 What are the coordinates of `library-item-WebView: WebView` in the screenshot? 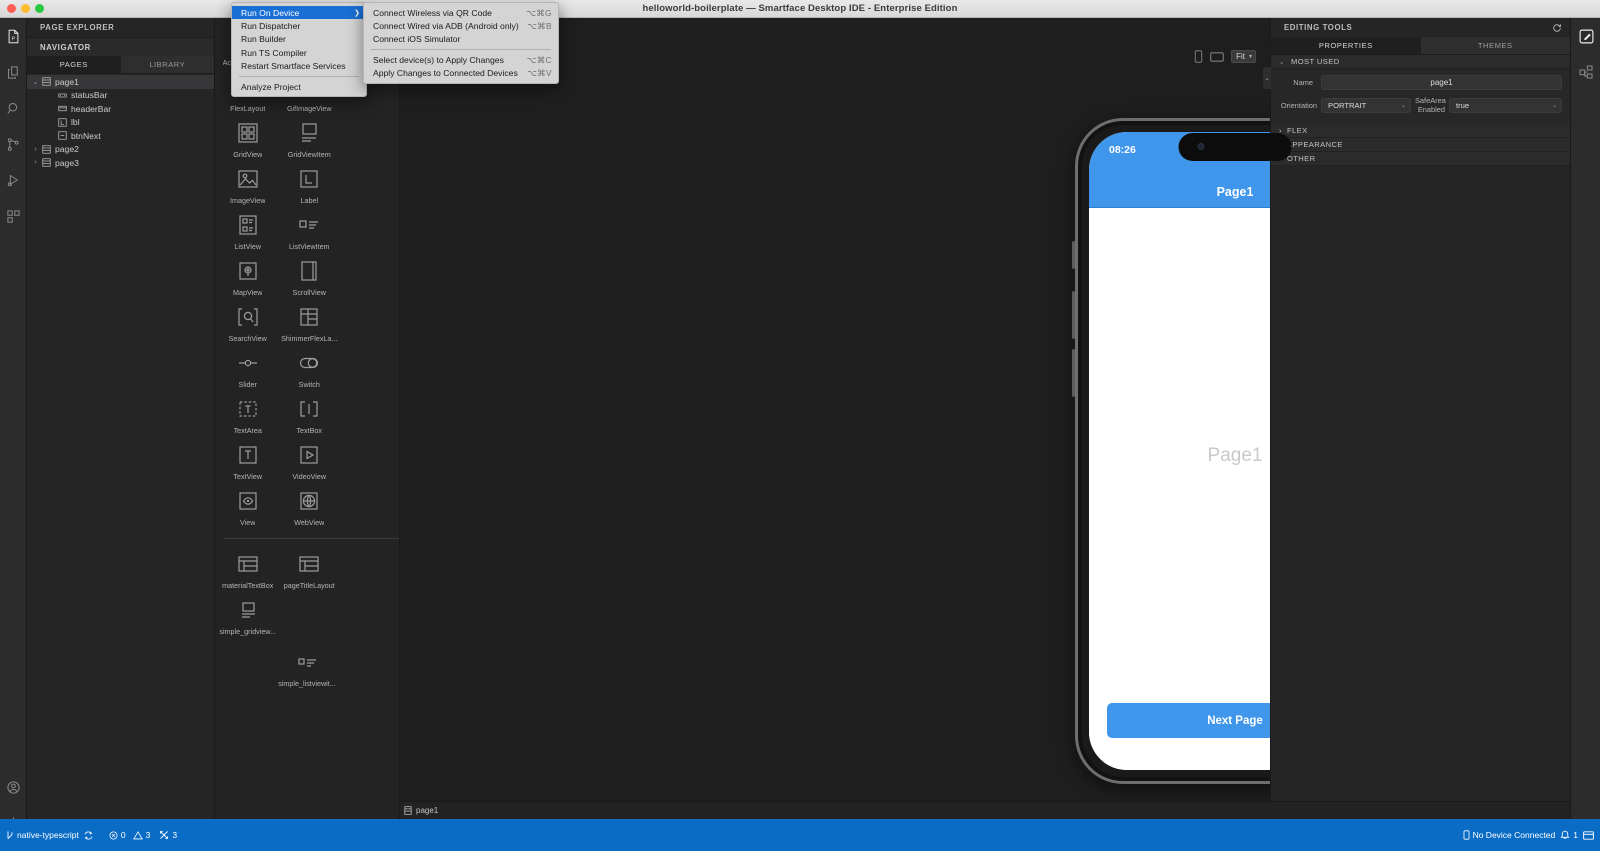 It's located at (310, 507).